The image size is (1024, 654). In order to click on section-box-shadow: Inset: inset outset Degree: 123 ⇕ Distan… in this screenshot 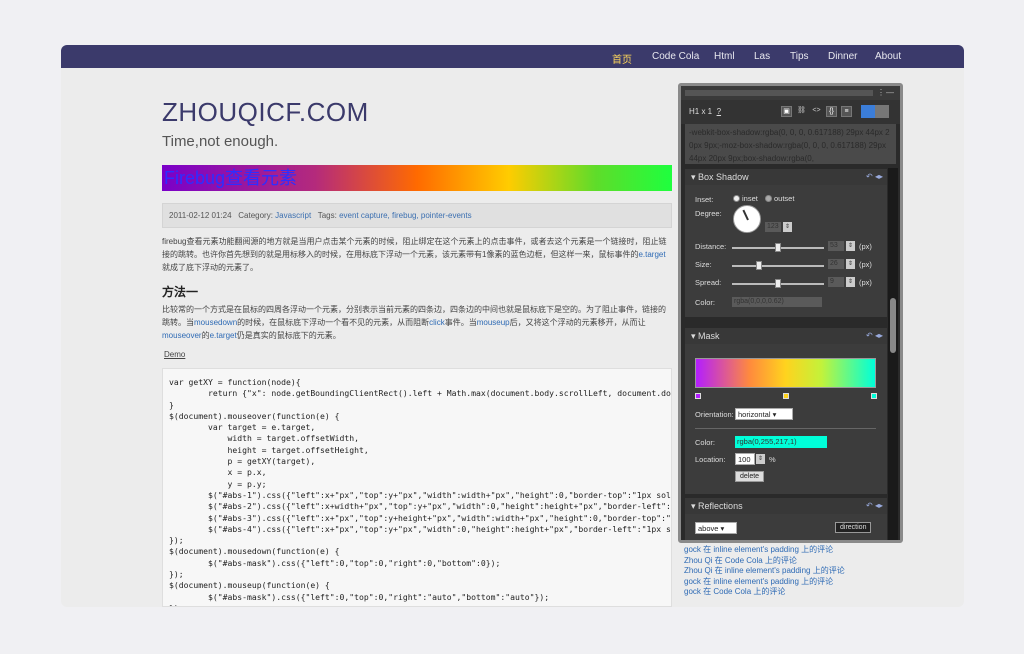, I will do `click(786, 251)`.